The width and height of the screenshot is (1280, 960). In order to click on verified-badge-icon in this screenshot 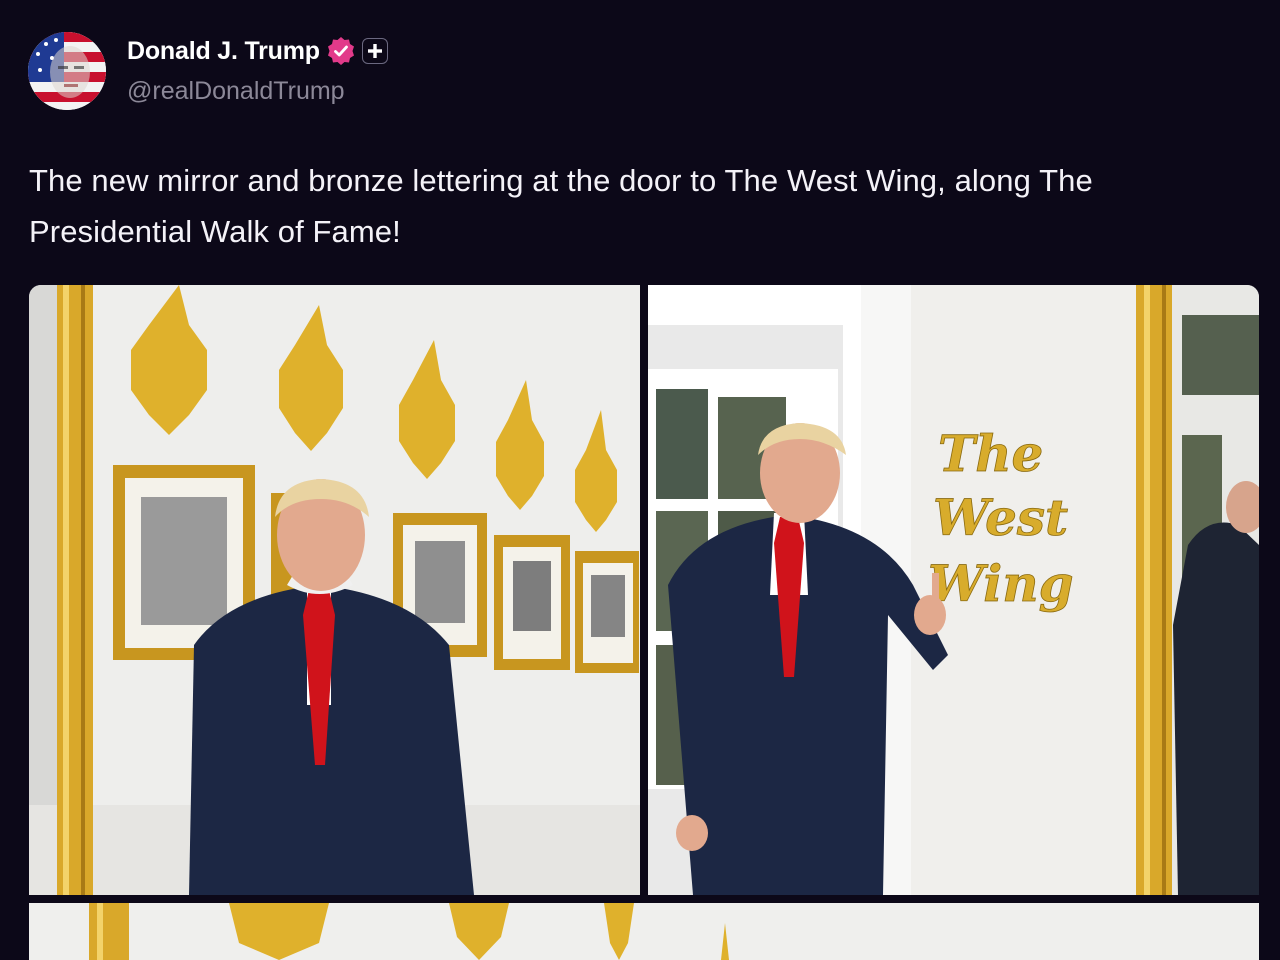, I will do `click(341, 51)`.